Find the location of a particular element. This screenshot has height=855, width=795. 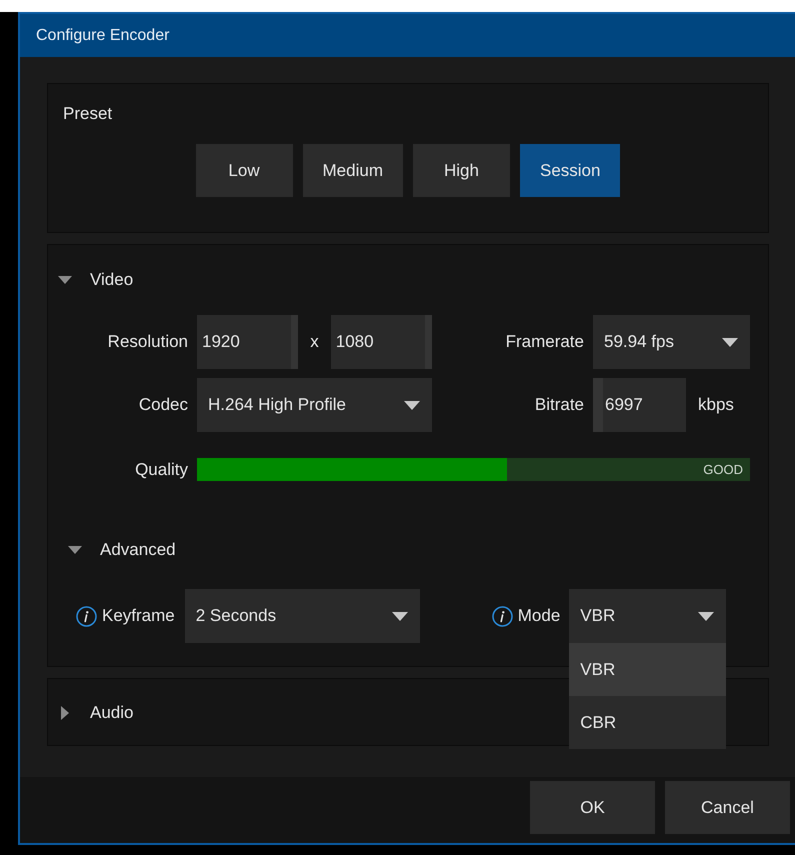

window-title: Configure Encoder is located at coordinates (407, 35).